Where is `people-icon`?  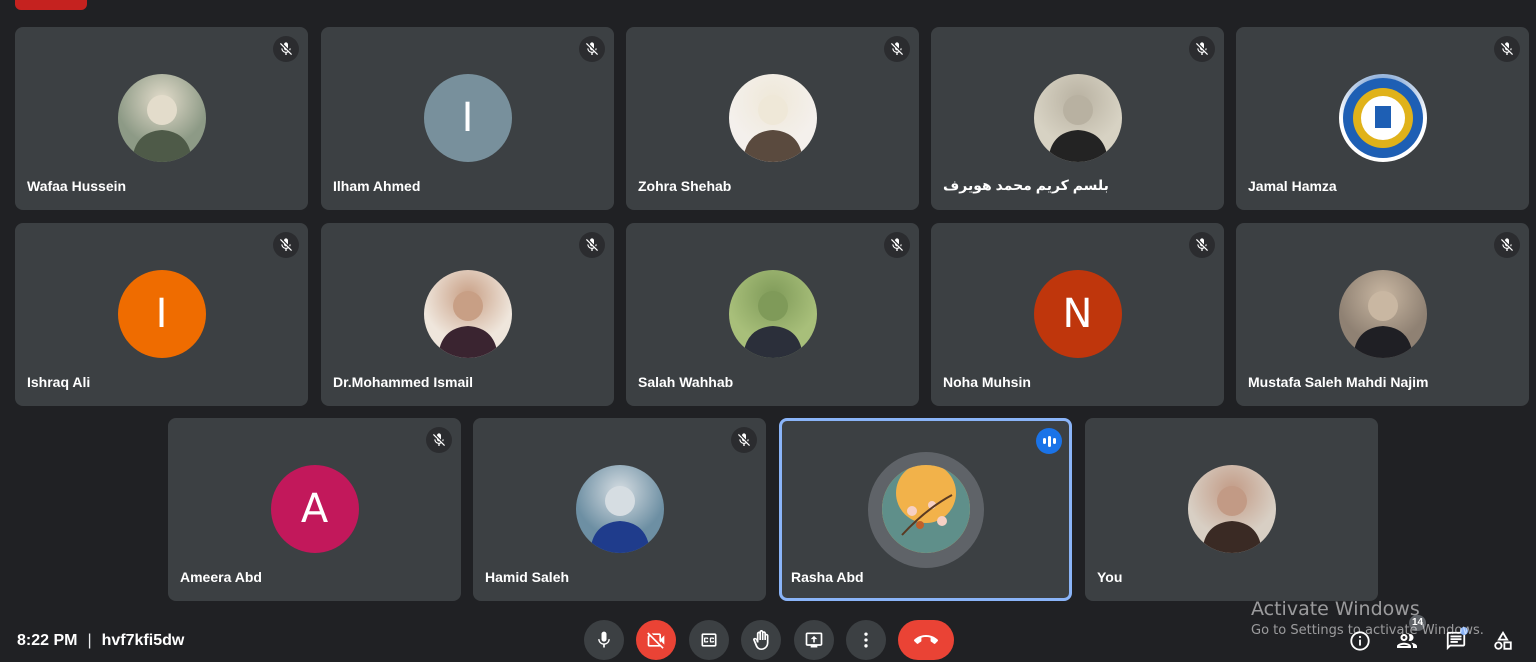
people-icon is located at coordinates (1407, 641).